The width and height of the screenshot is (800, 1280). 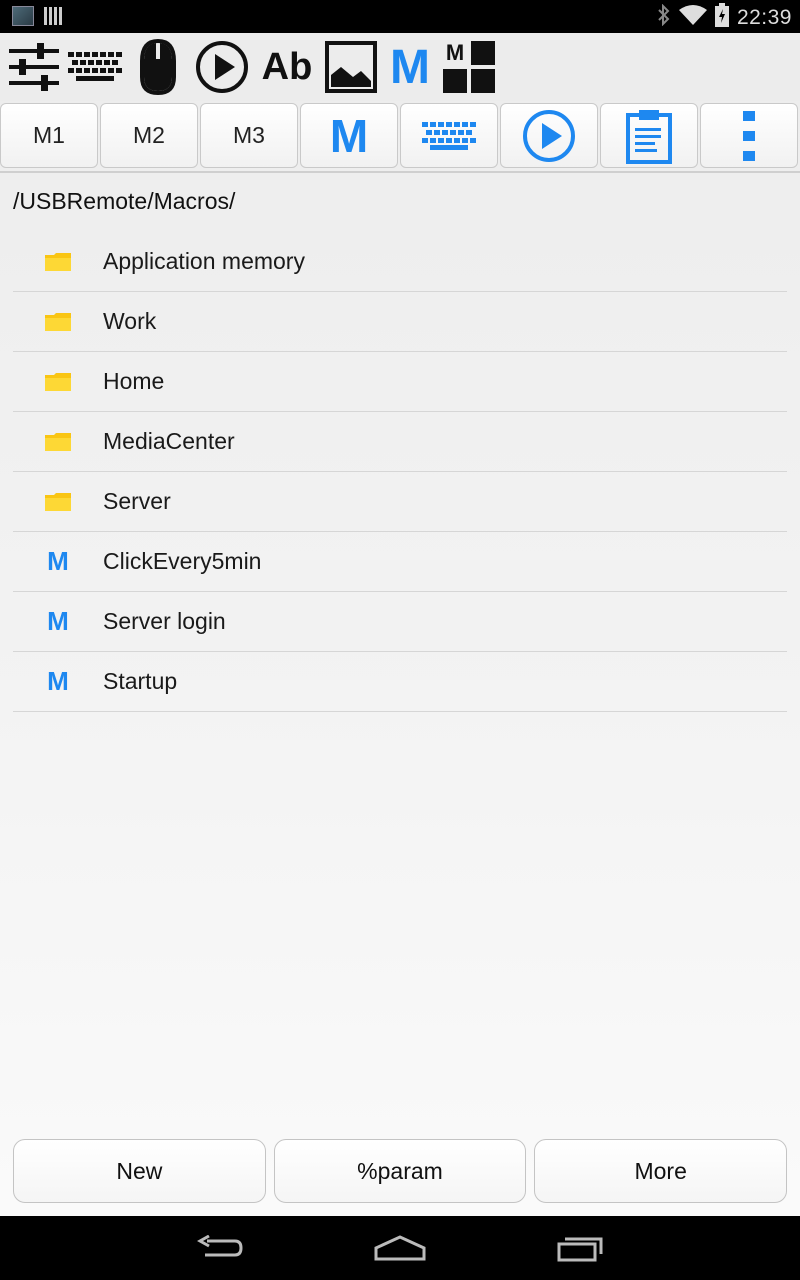 What do you see at coordinates (400, 622) in the screenshot?
I see `list-item: M Server login` at bounding box center [400, 622].